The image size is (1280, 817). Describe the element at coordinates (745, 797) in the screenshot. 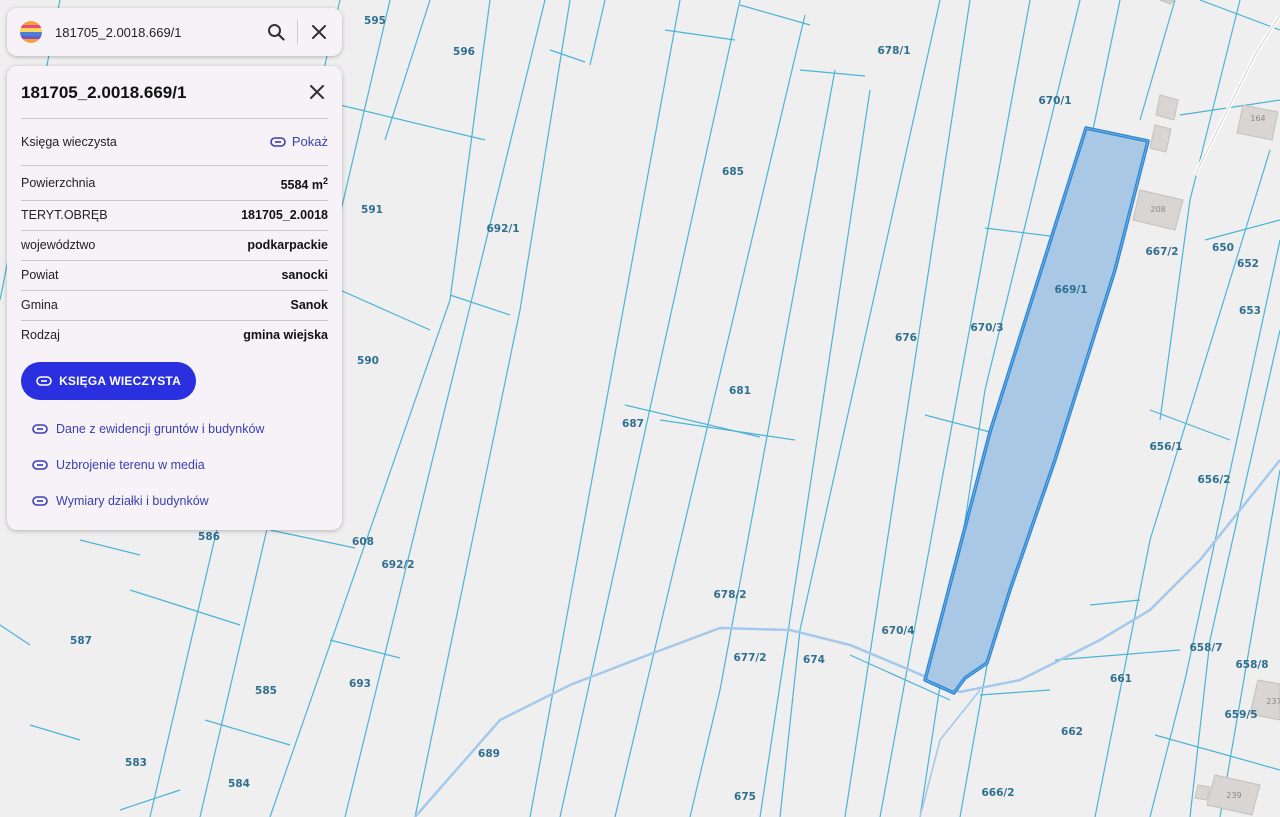

I see `parcel-label: 675` at that location.